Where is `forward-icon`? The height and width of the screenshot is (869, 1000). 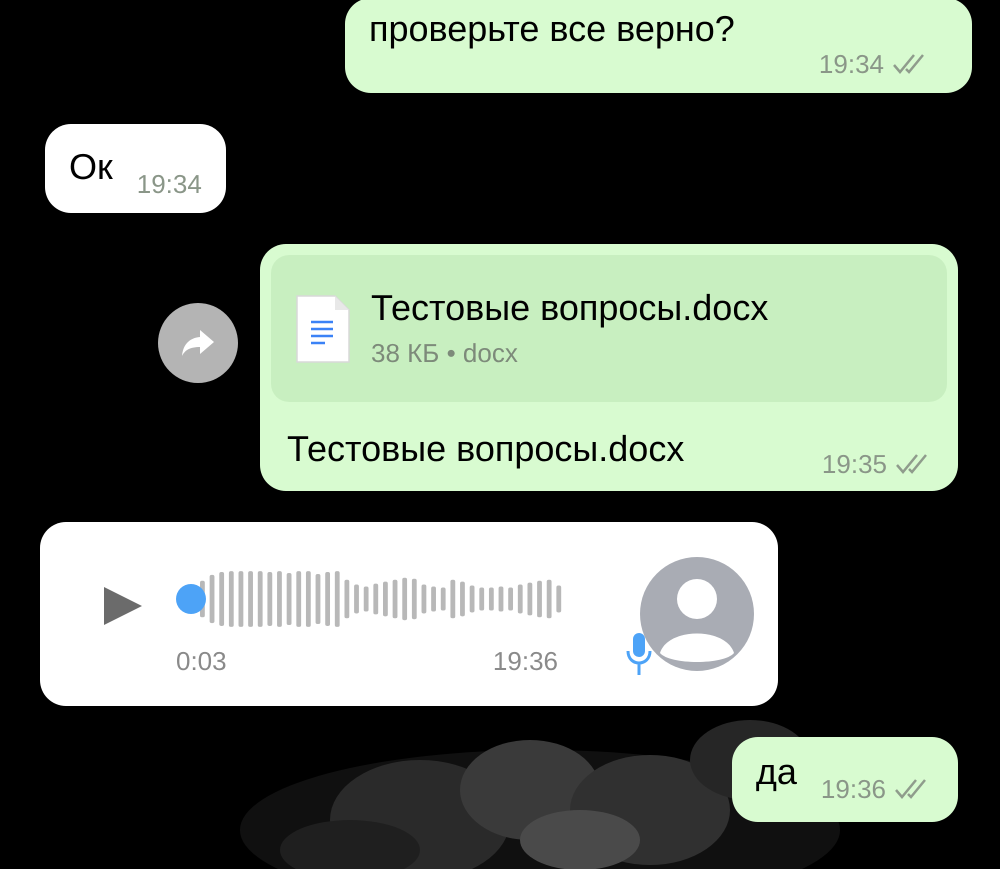
forward-icon is located at coordinates (198, 343).